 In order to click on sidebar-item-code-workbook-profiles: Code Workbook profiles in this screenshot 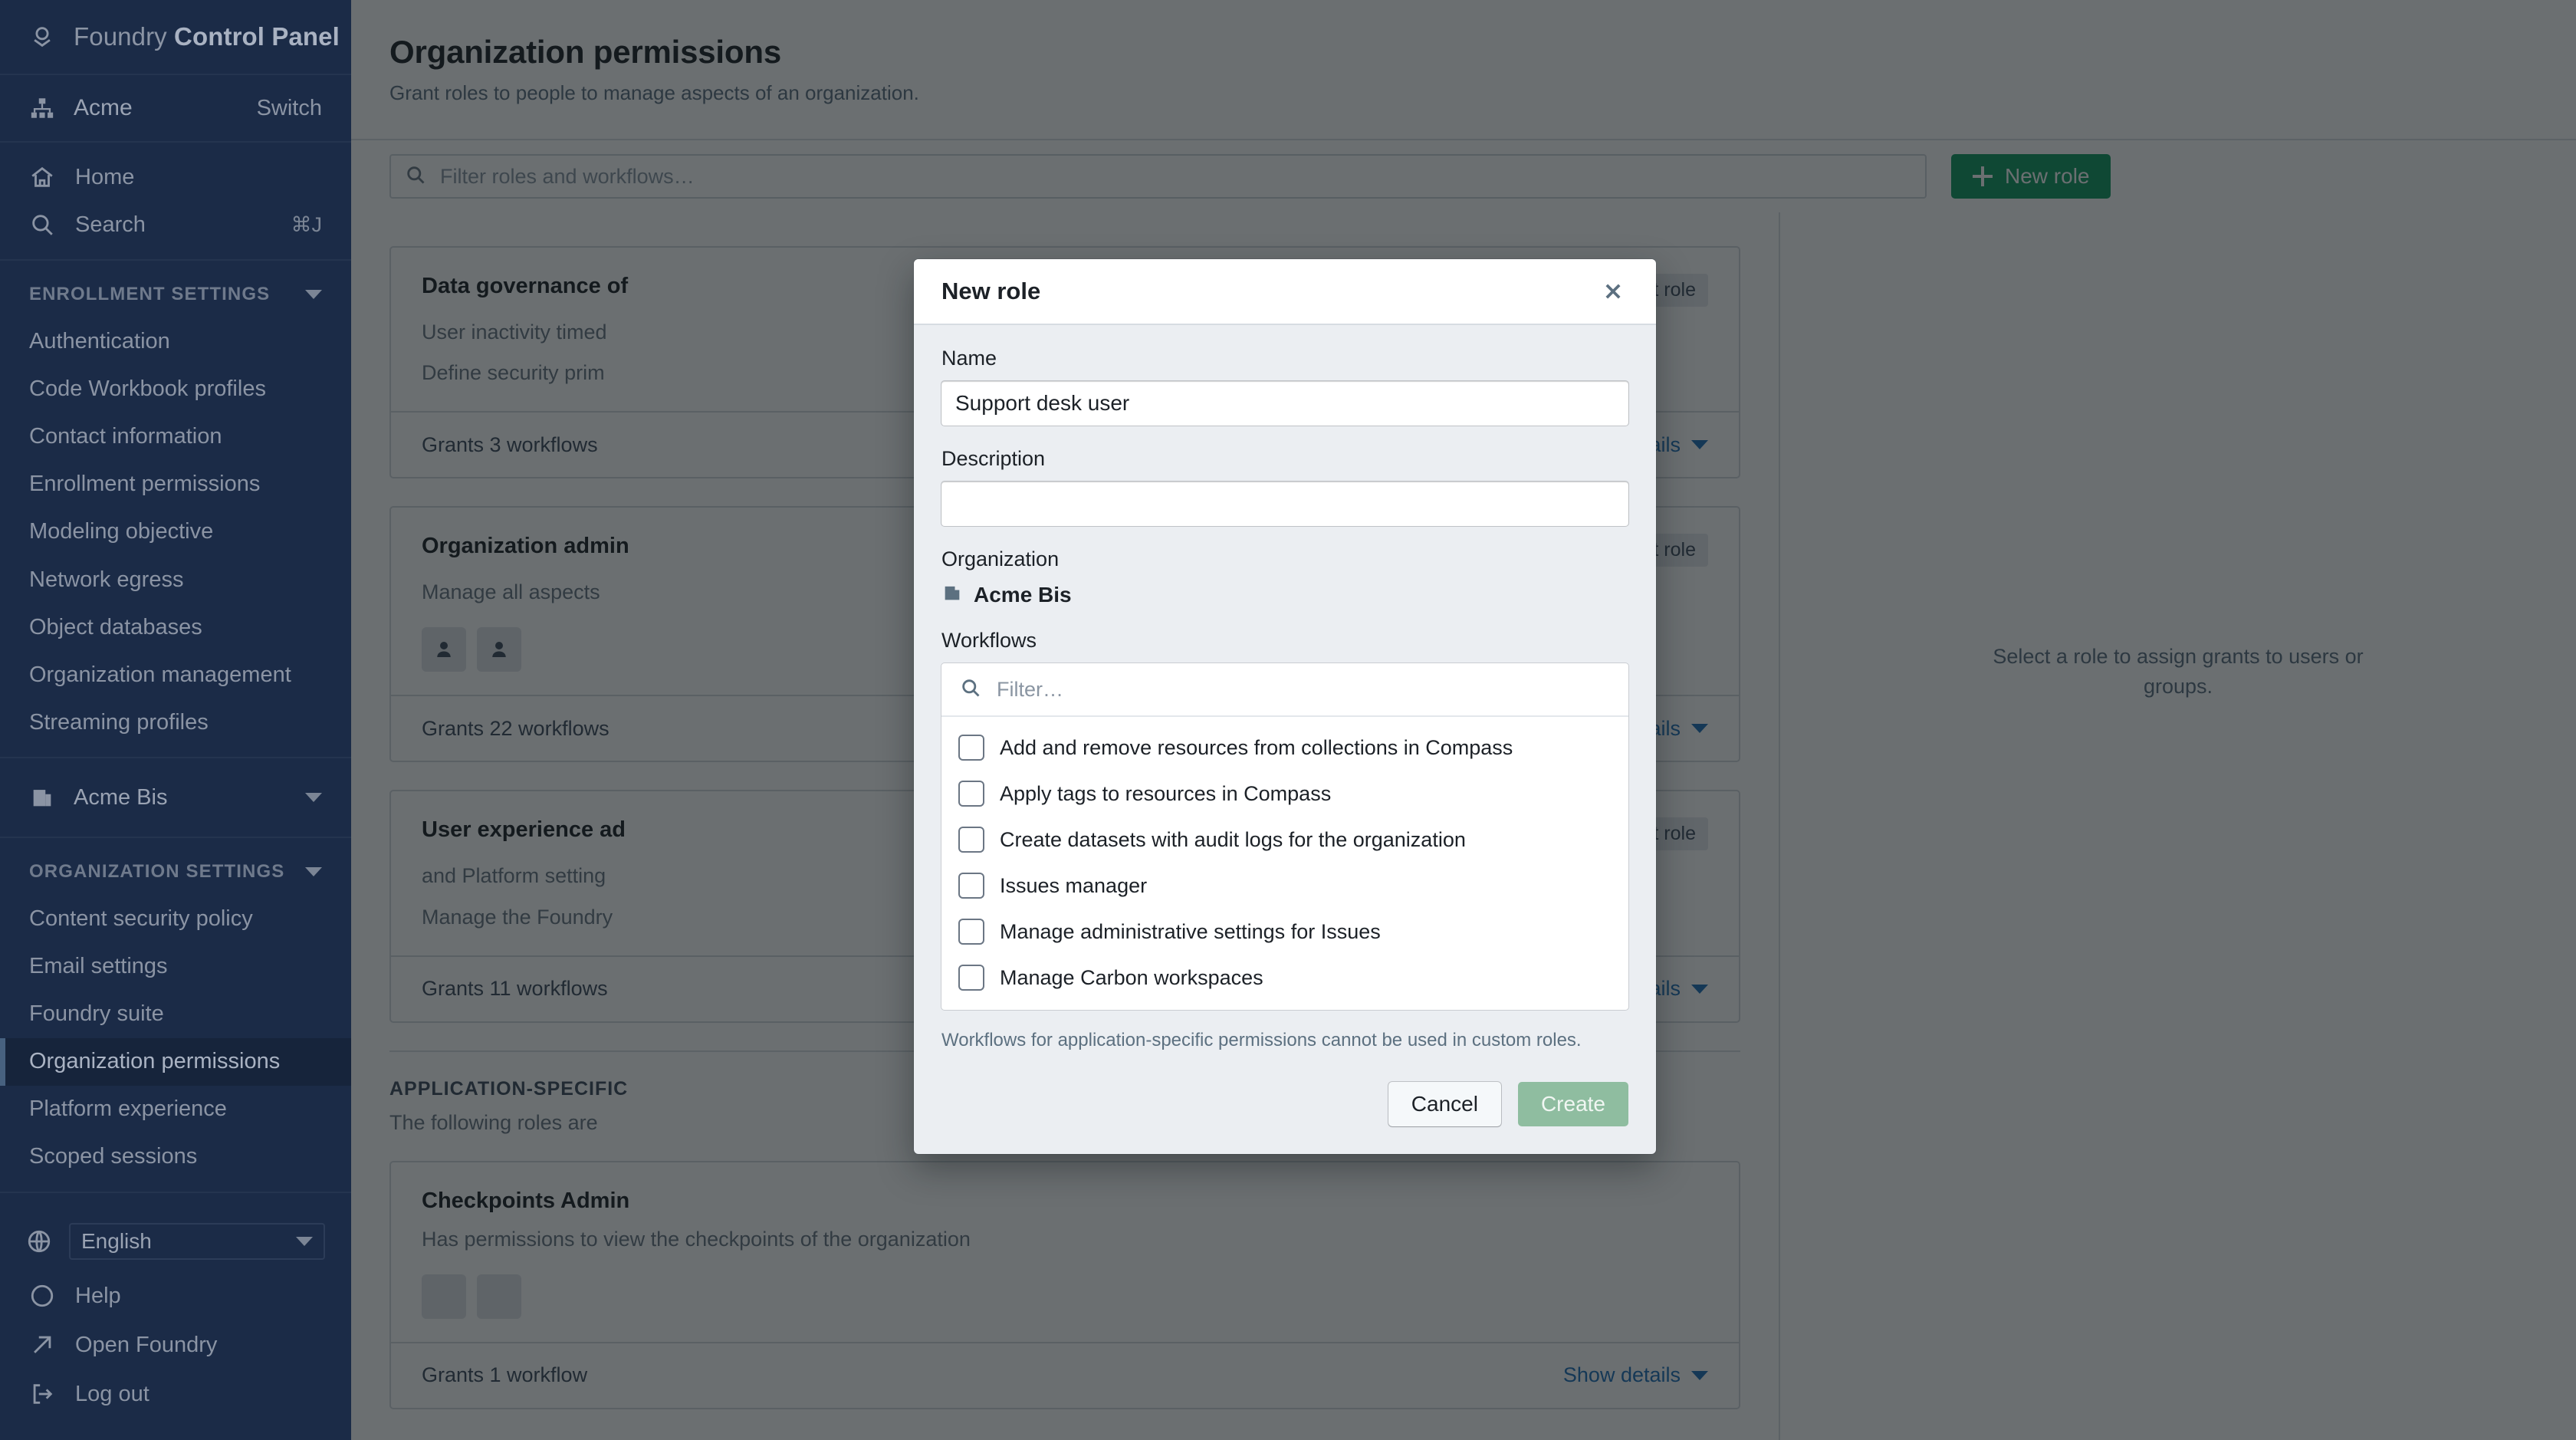, I will do `click(176, 389)`.